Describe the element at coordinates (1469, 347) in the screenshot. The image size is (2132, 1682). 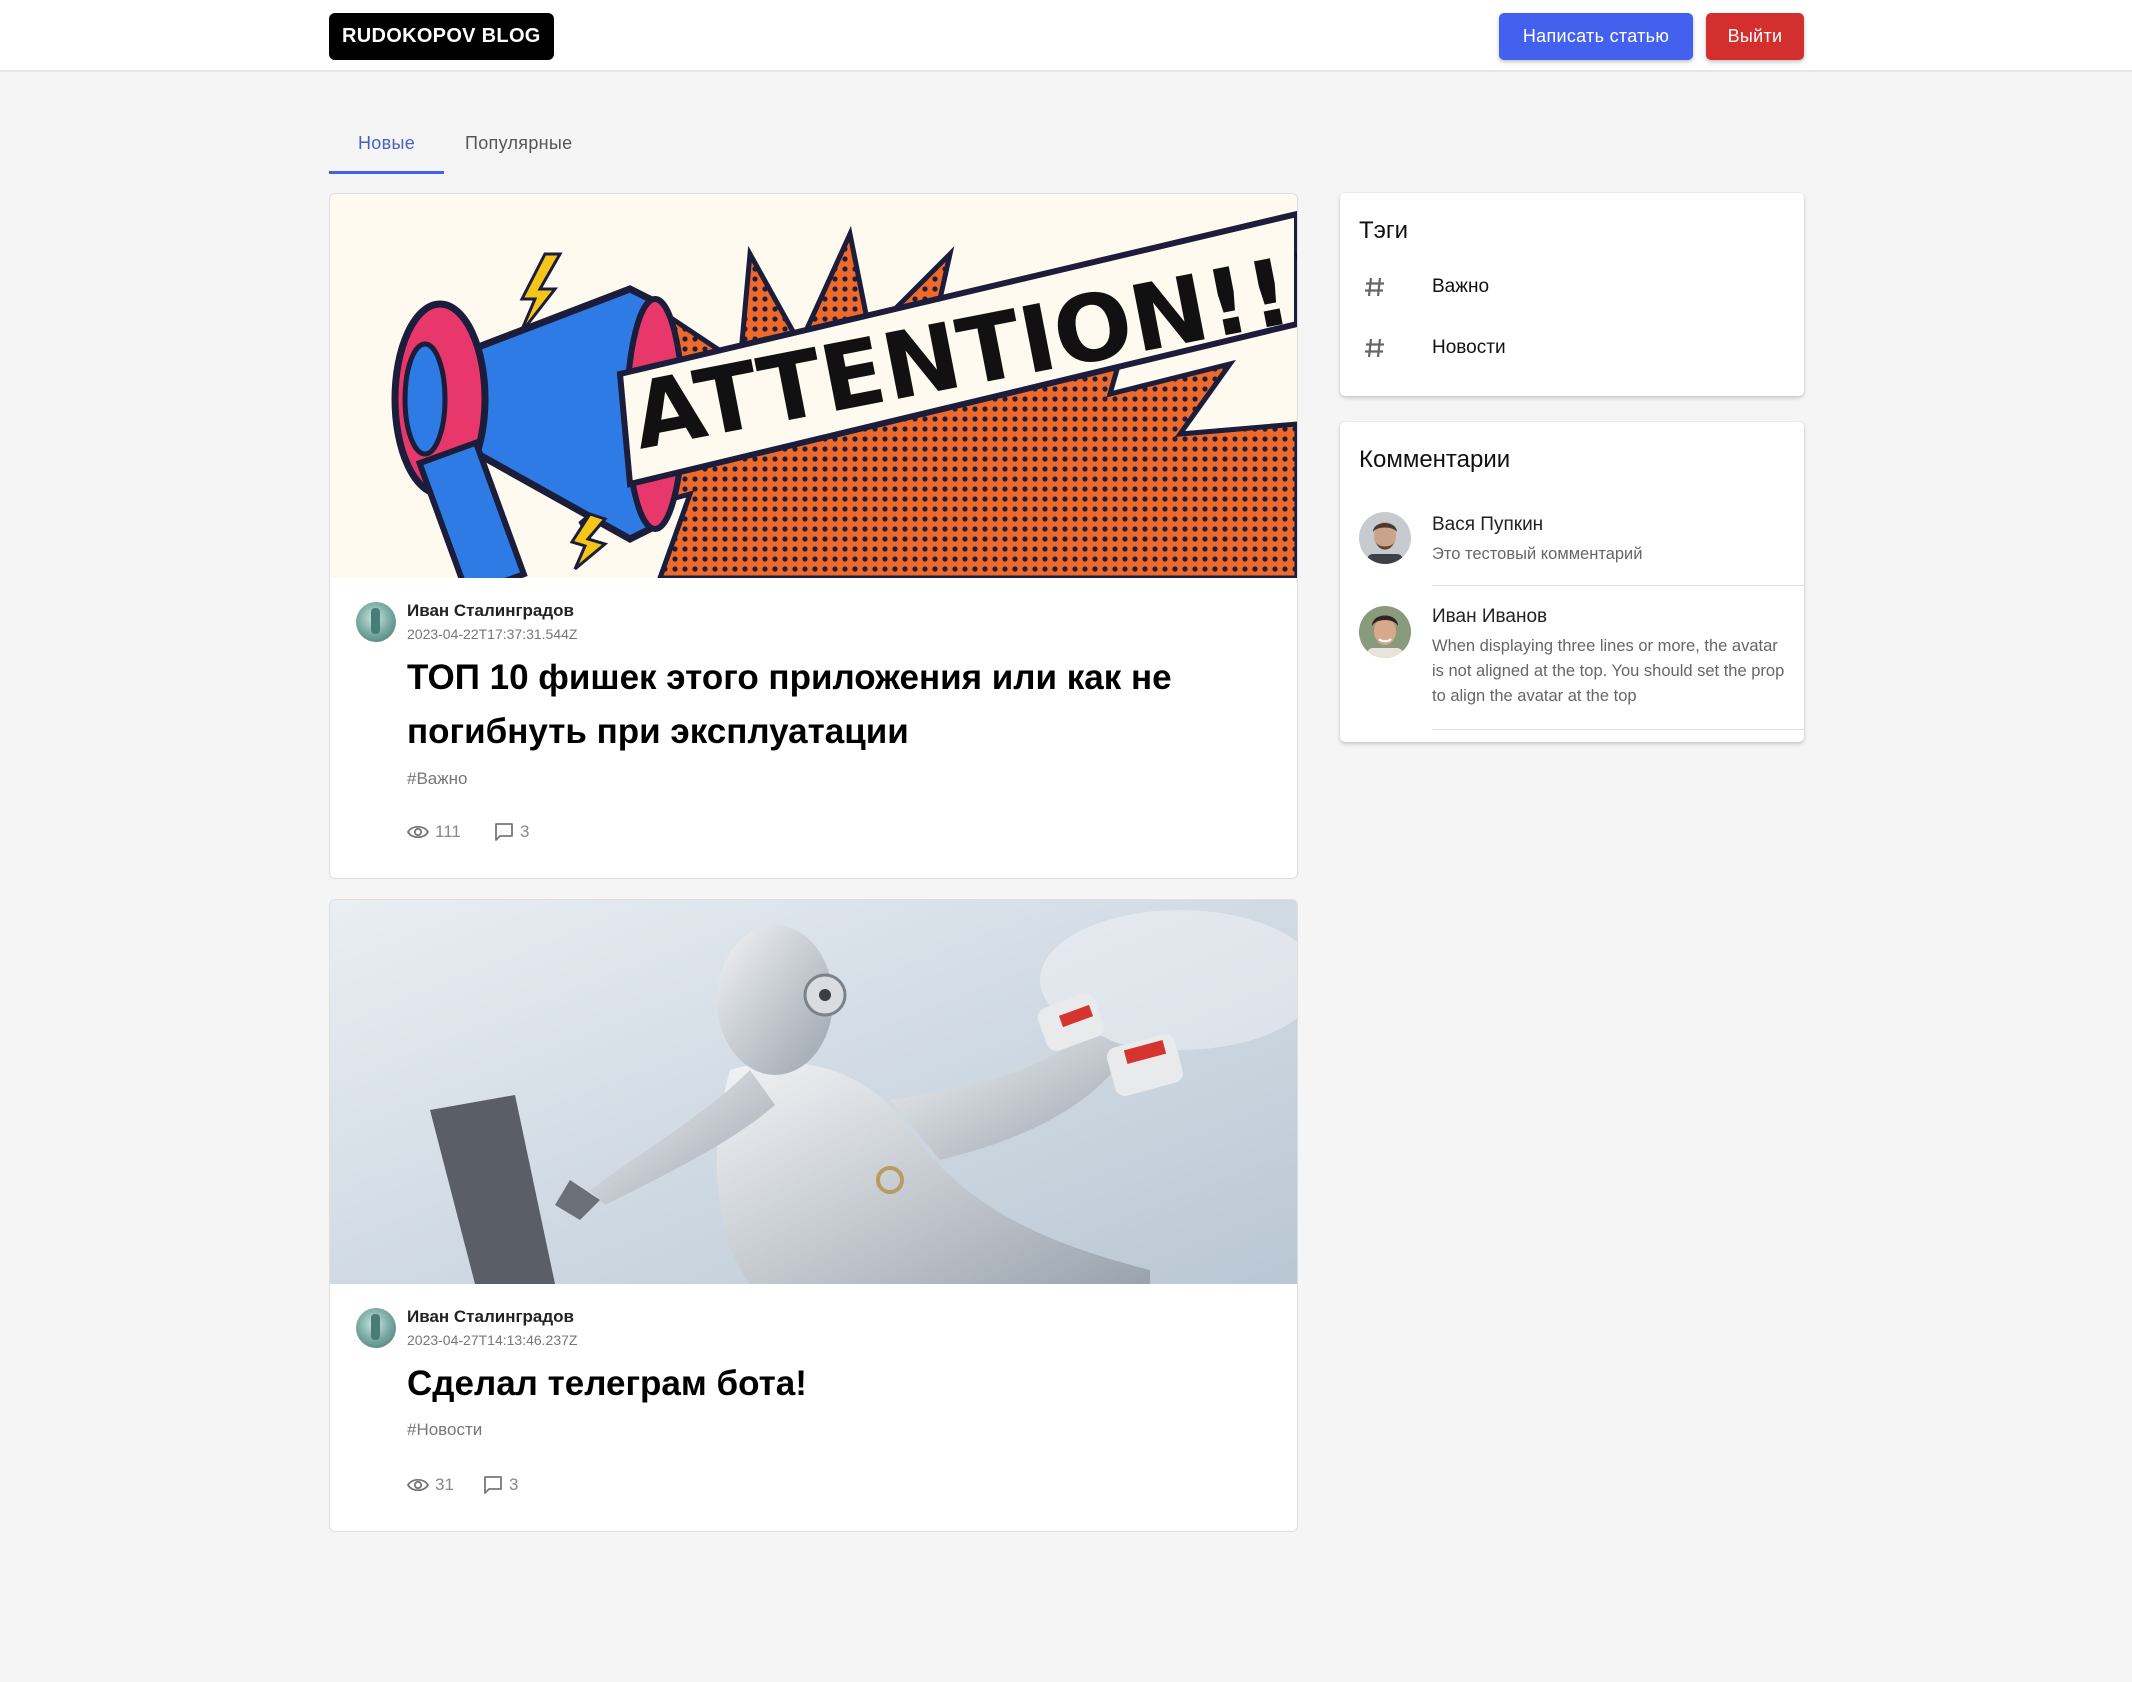
I see `tag-label: Новости` at that location.